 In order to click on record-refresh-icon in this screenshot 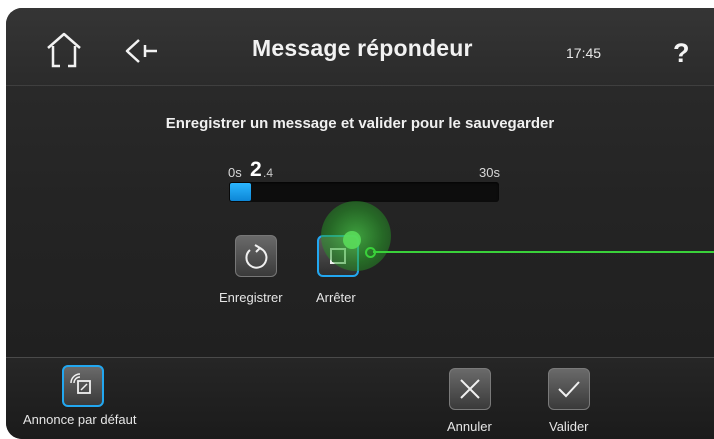, I will do `click(256, 256)`.